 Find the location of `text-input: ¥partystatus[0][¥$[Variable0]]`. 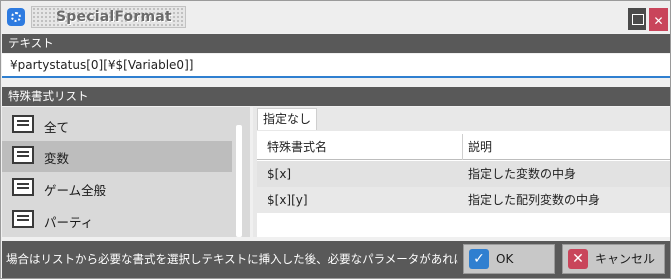

text-input: ¥partystatus[0][¥$[Variable0]] is located at coordinates (336, 66).